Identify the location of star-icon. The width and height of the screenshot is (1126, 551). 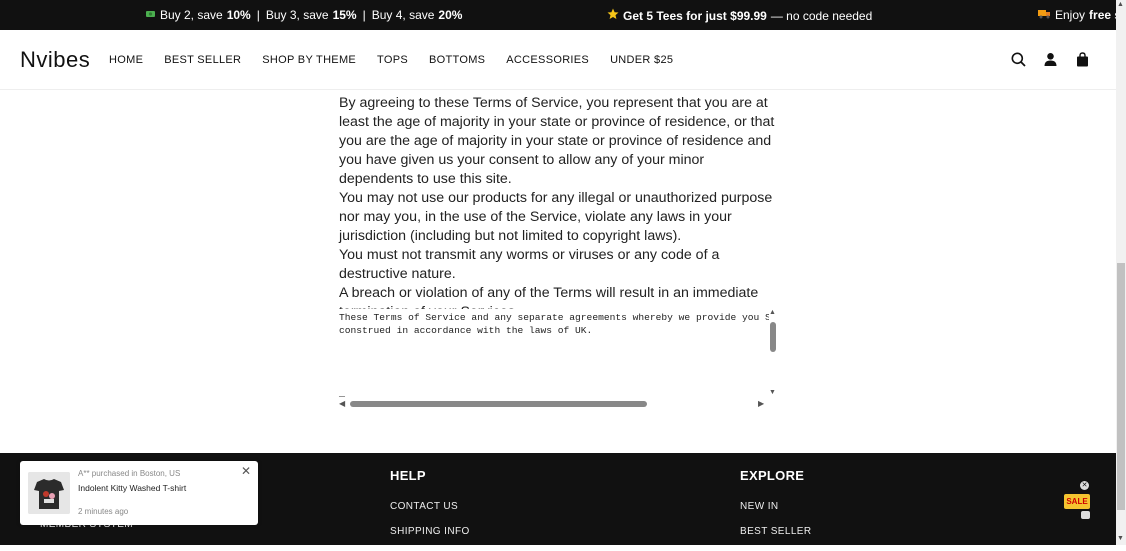
(613, 15).